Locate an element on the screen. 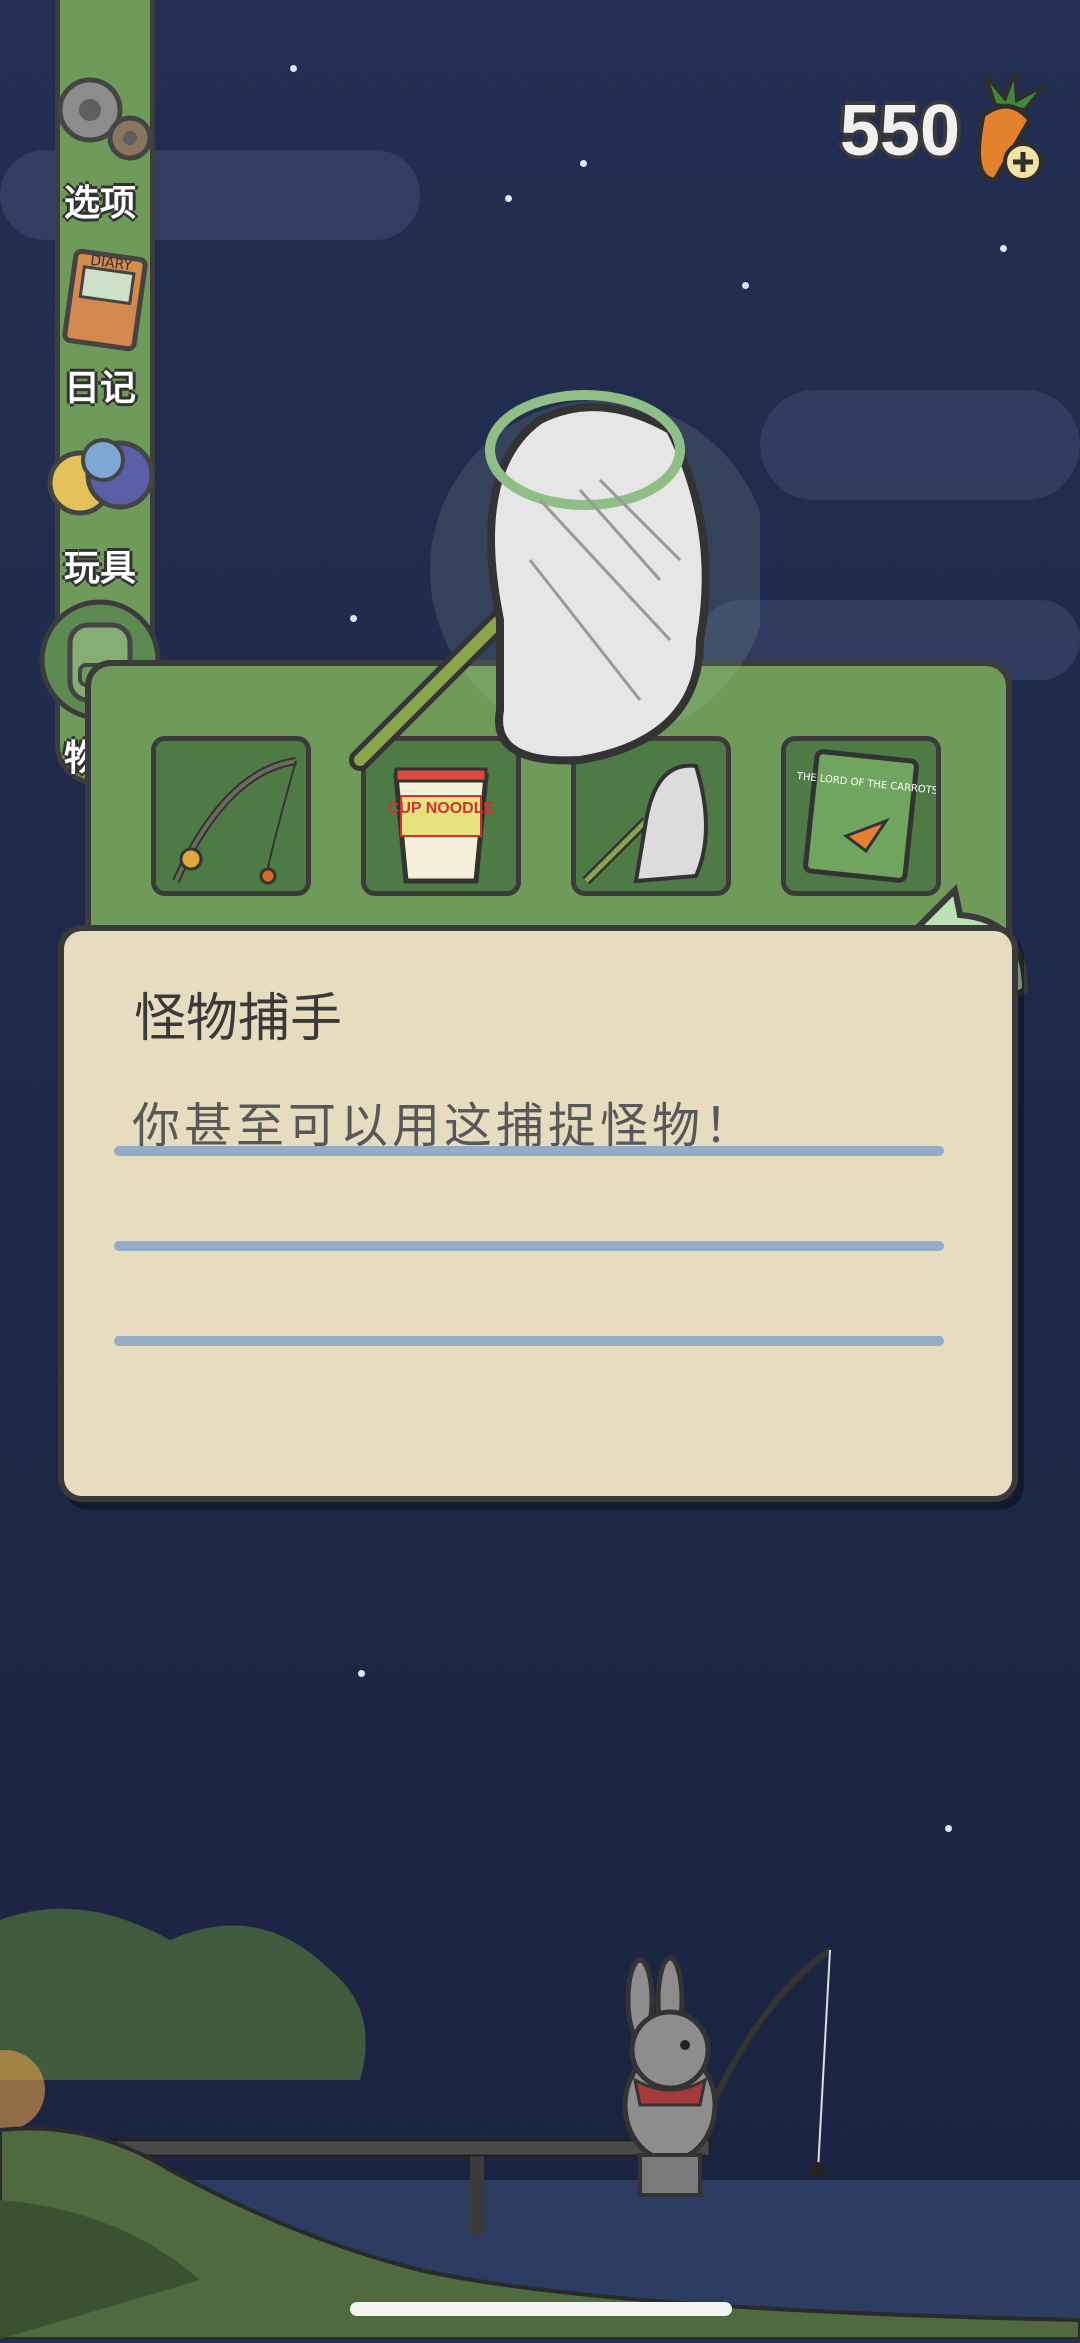 The image size is (1080, 2343). item-name: 怪物捕手 is located at coordinates (238, 1019).